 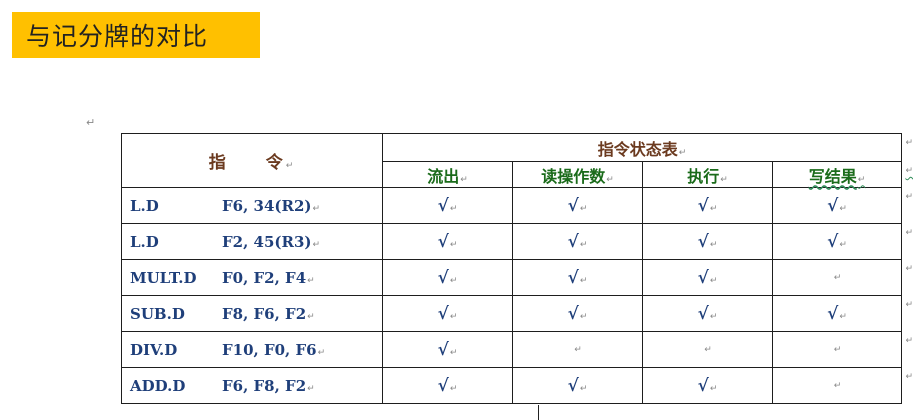 I want to click on table-row: L.D F6, 34(R2)↵ √↵ √↵ √↵ √↵ ↵, so click(x=517, y=205).